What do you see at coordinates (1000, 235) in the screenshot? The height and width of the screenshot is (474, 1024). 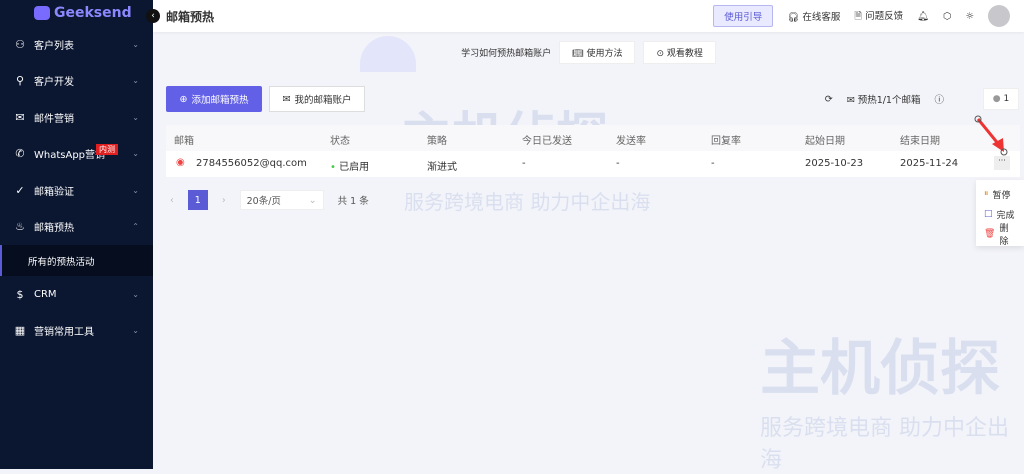 I see `menu-item-delete: 🗑︎ 删除` at bounding box center [1000, 235].